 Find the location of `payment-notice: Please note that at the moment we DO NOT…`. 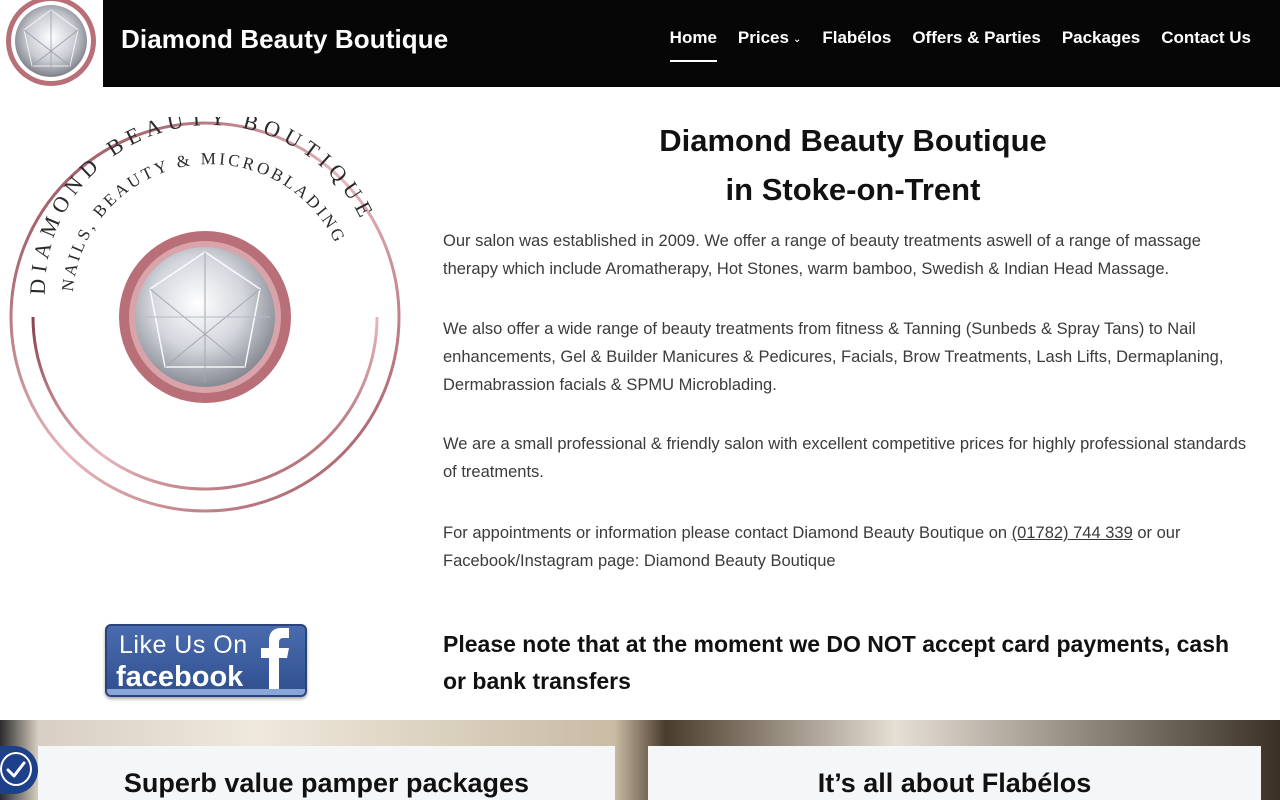

payment-notice: Please note that at the moment we DO NOT… is located at coordinates (836, 662).